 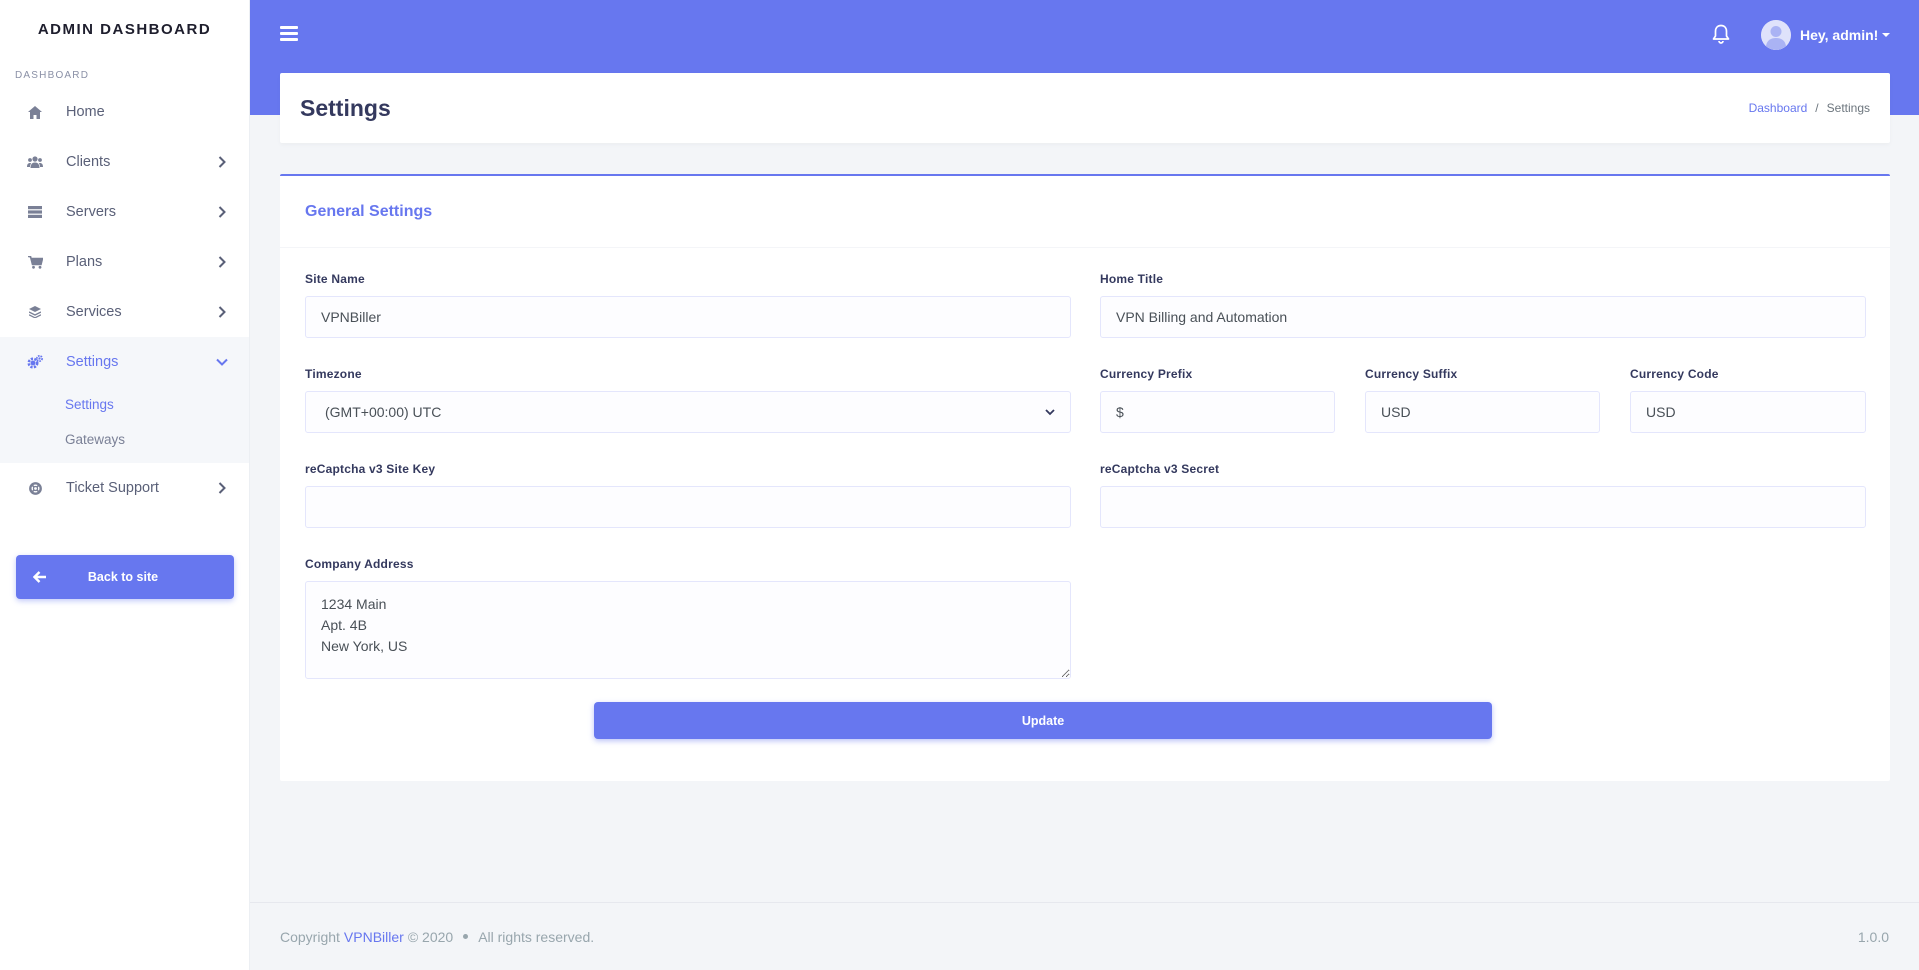 I want to click on submenu-item-settings: Settings, so click(x=124, y=404).